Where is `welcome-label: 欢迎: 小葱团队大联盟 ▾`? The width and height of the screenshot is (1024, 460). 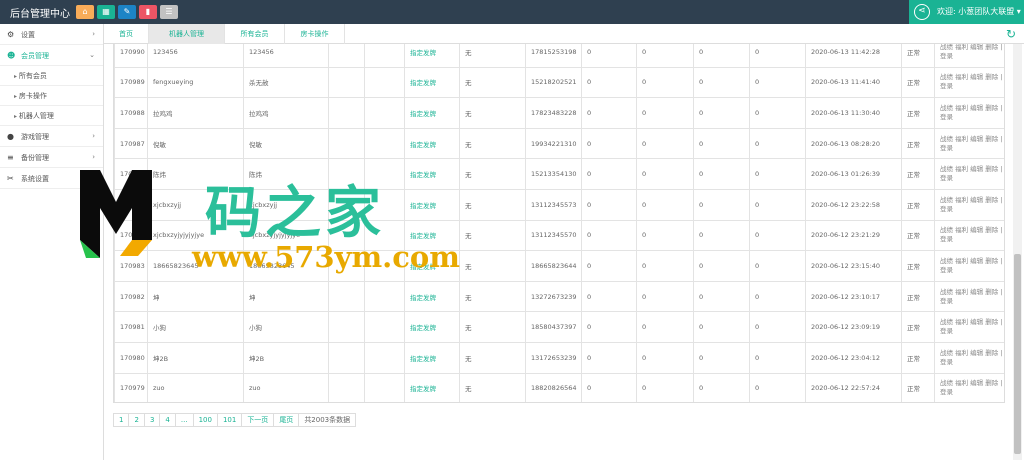 welcome-label: 欢迎: 小葱团队大联盟 ▾ is located at coordinates (979, 11).